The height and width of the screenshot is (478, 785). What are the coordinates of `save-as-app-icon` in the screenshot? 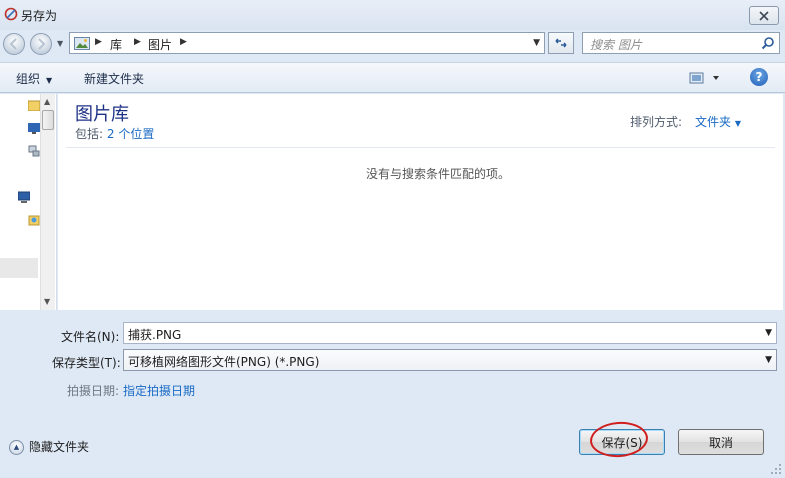 It's located at (11, 14).